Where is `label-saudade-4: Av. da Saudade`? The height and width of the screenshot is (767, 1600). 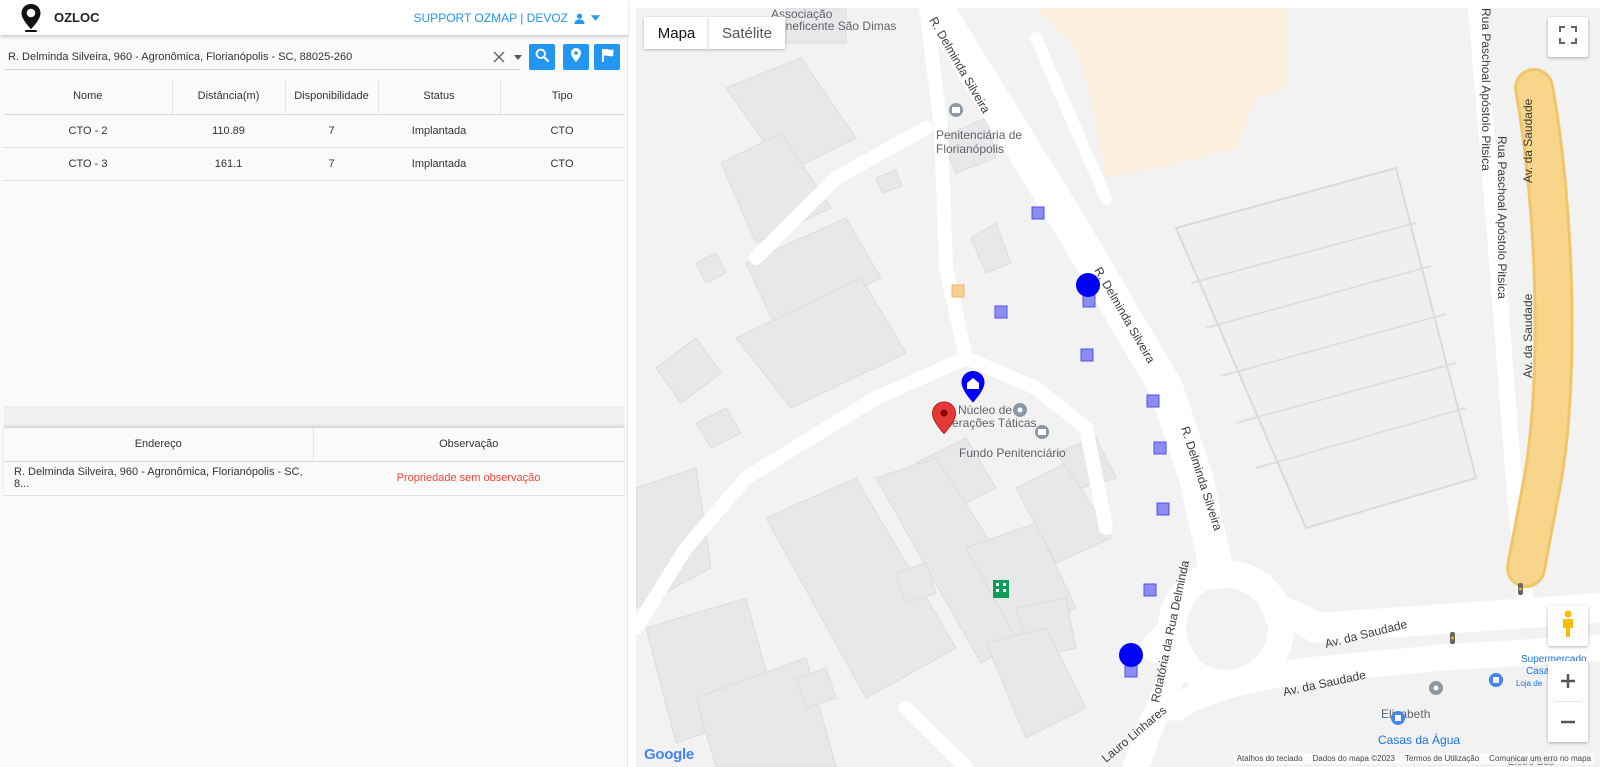
label-saudade-4: Av. da Saudade is located at coordinates (1528, 335).